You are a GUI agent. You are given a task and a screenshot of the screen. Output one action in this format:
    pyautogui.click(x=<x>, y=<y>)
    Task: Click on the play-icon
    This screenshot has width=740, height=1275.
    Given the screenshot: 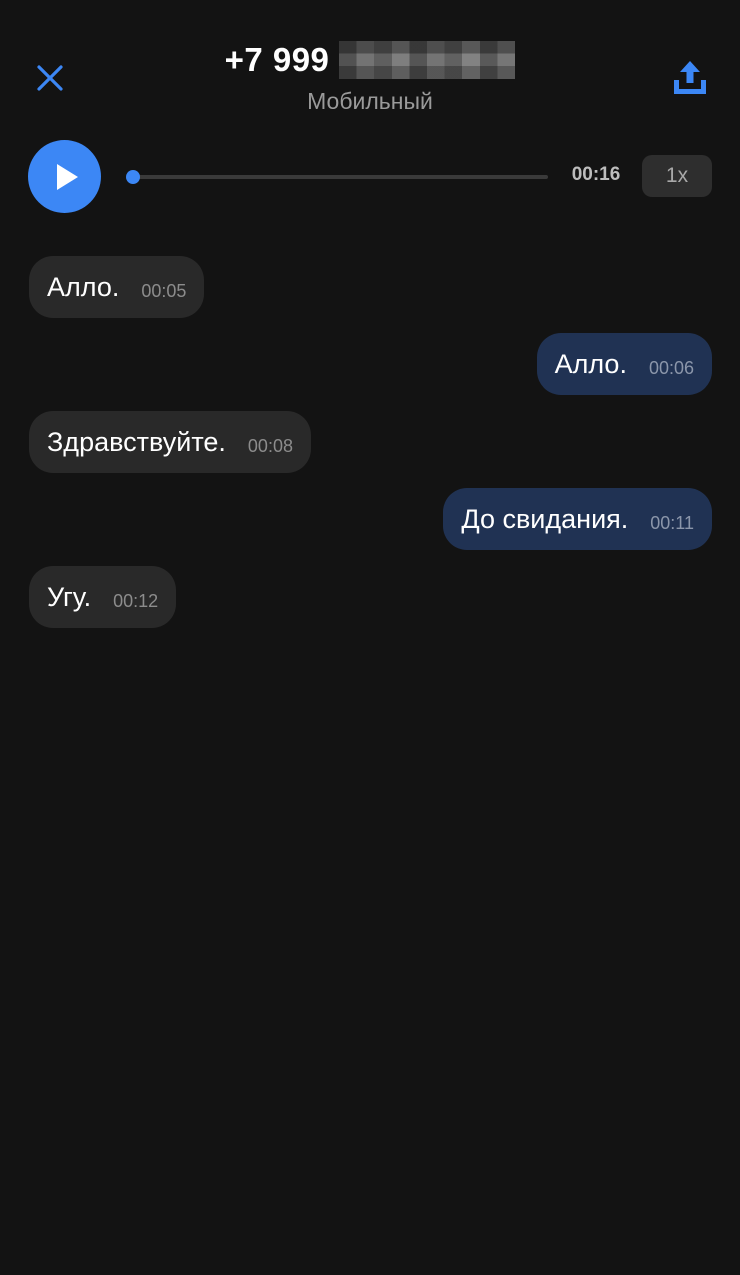 What is the action you would take?
    pyautogui.click(x=67, y=176)
    